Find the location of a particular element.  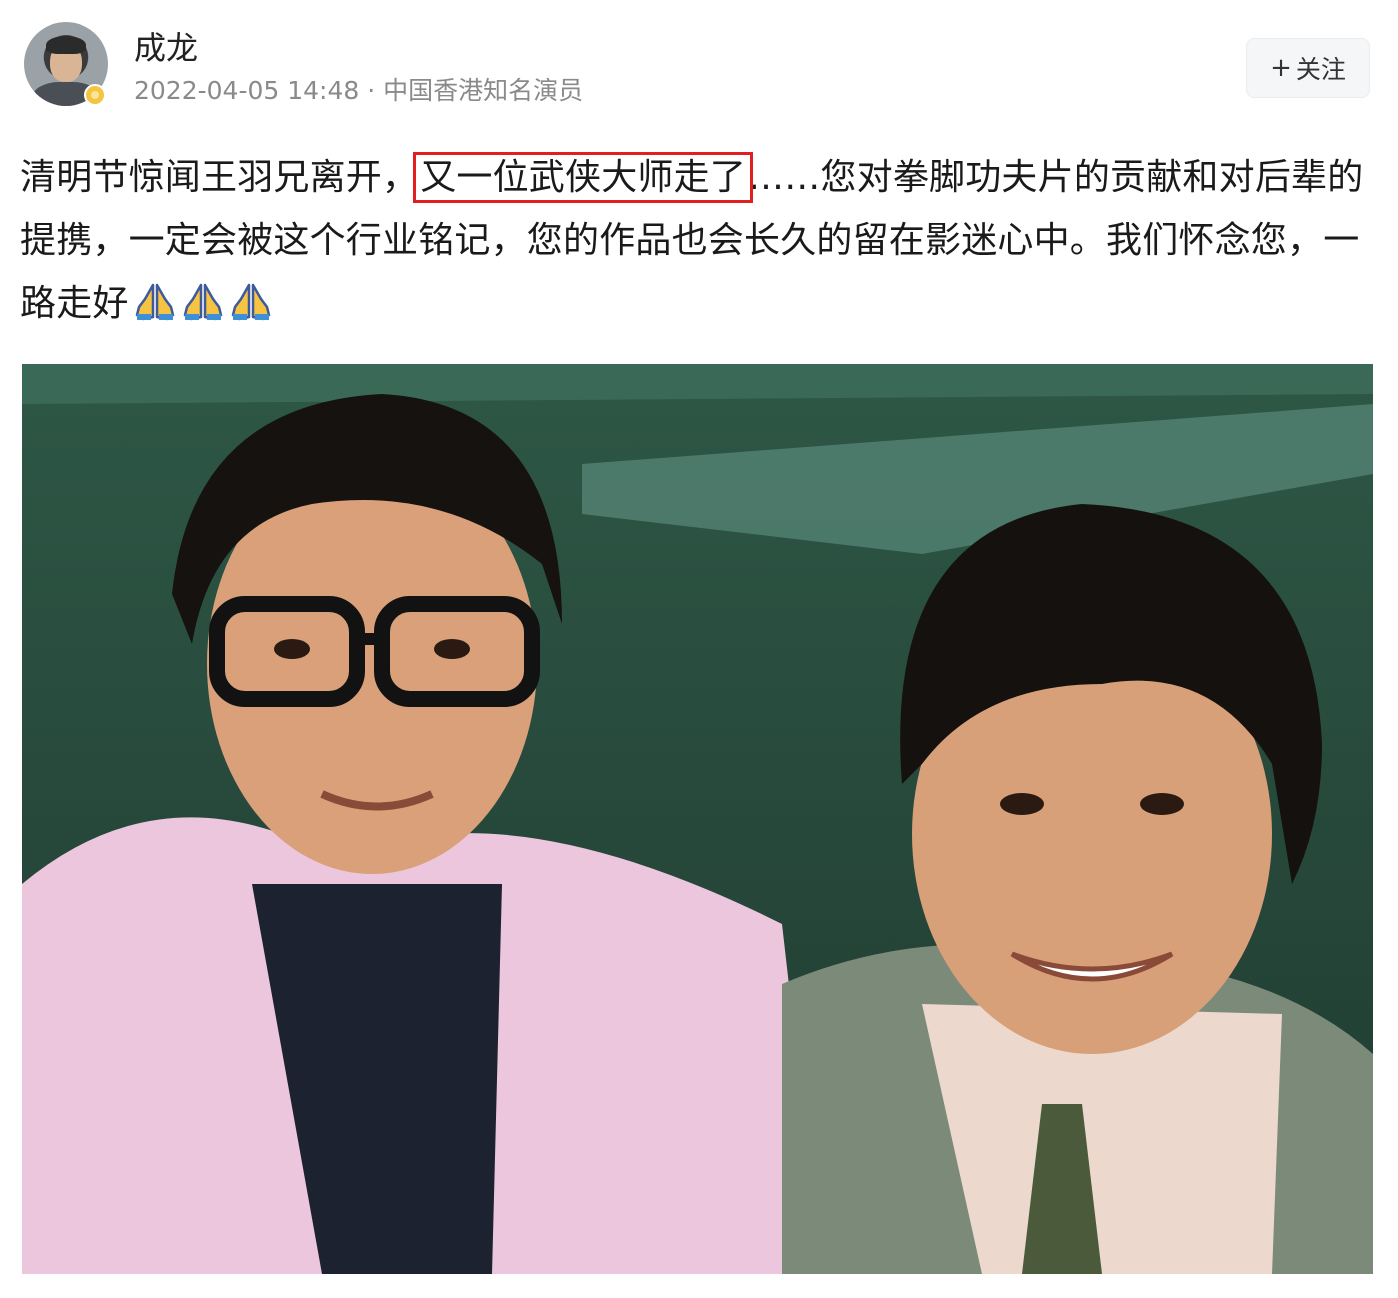

highlighted-phrase: 又一位武侠大师走了 is located at coordinates (583, 177).